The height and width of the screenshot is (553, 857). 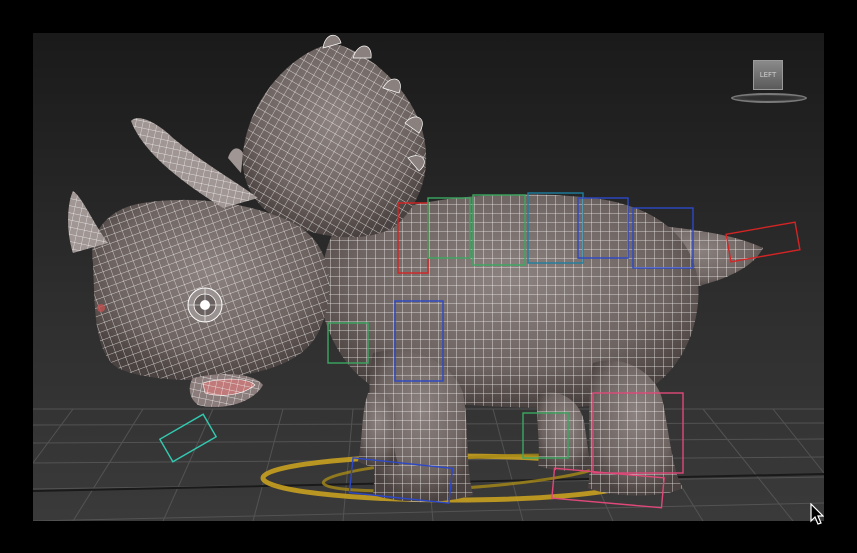 What do you see at coordinates (101, 308) in the screenshot?
I see `nostril` at bounding box center [101, 308].